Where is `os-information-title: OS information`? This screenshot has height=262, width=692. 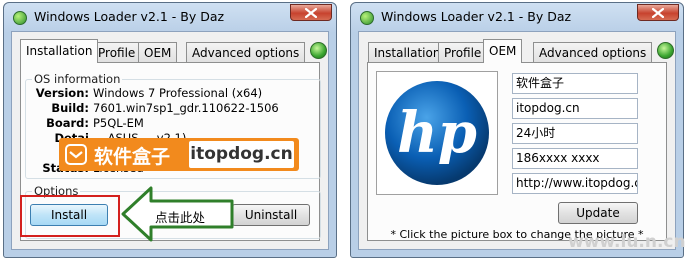 os-information-title: OS information is located at coordinates (77, 79).